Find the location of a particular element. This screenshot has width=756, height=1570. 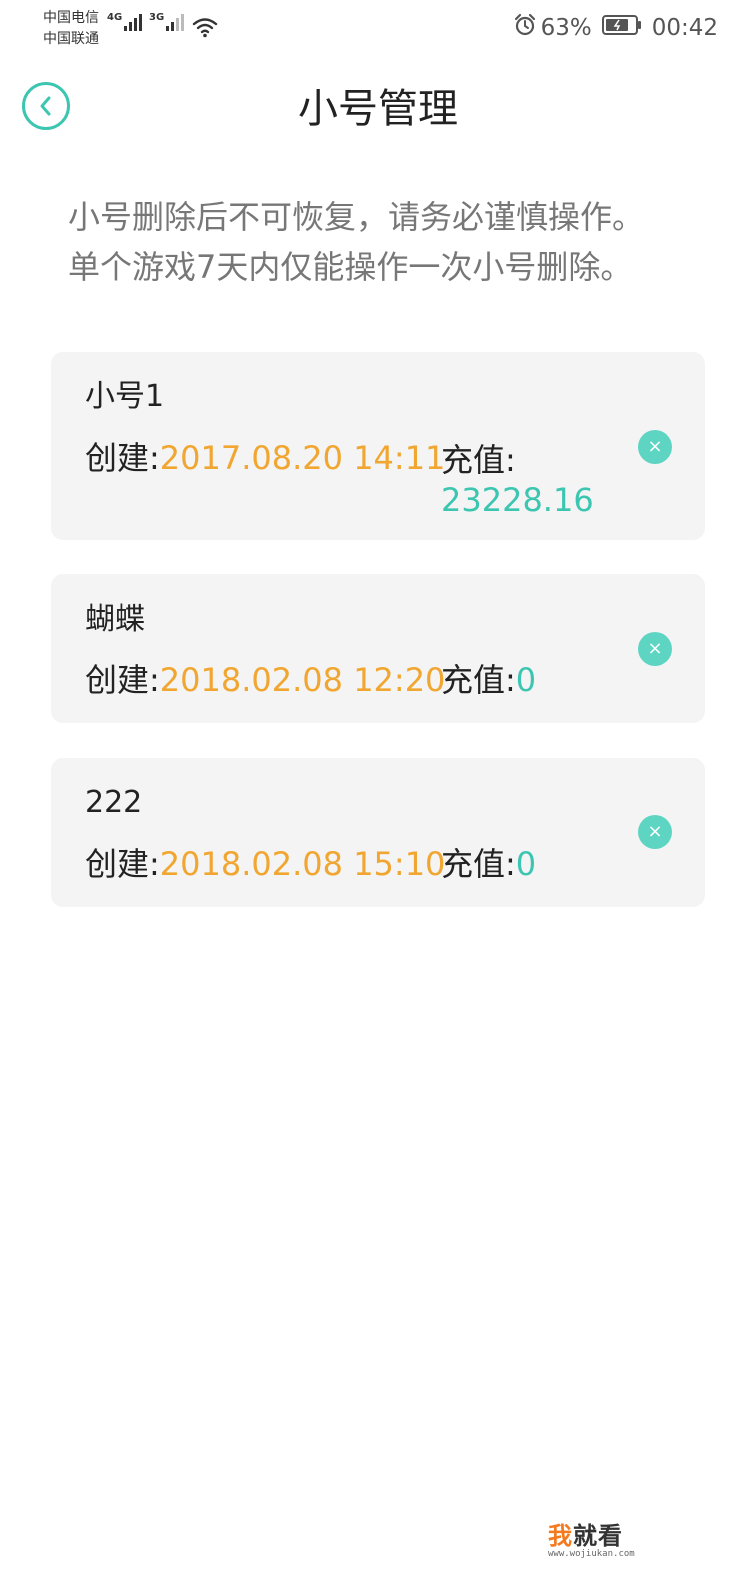

alarm-icon is located at coordinates (525, 28).